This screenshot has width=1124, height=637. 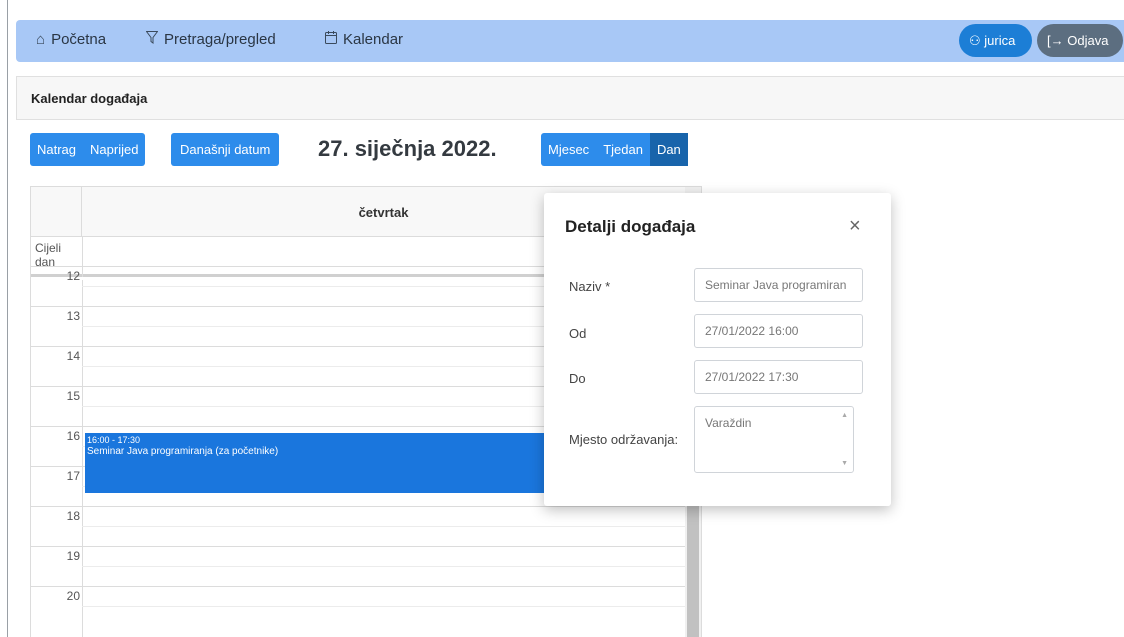 I want to click on view-day-button: Dan, so click(x=668, y=149).